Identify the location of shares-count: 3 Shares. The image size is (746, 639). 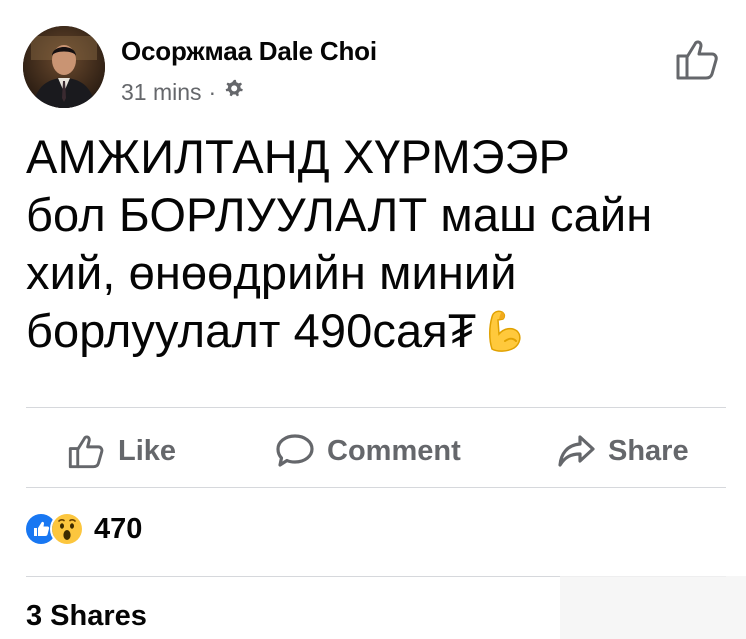
(86, 616).